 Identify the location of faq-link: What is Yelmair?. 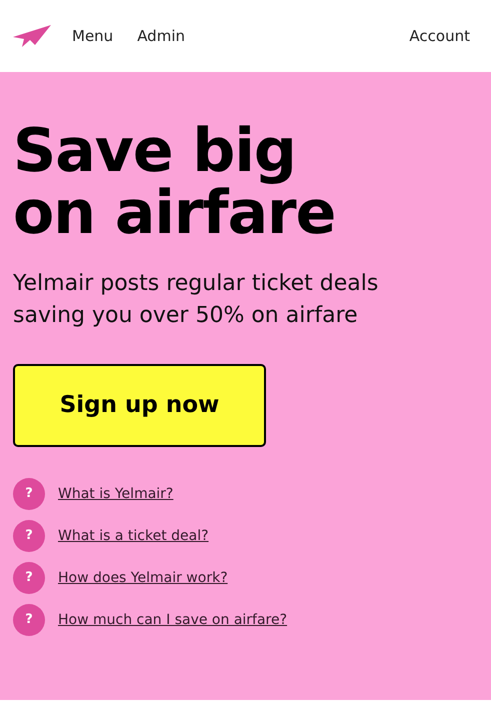
(116, 494).